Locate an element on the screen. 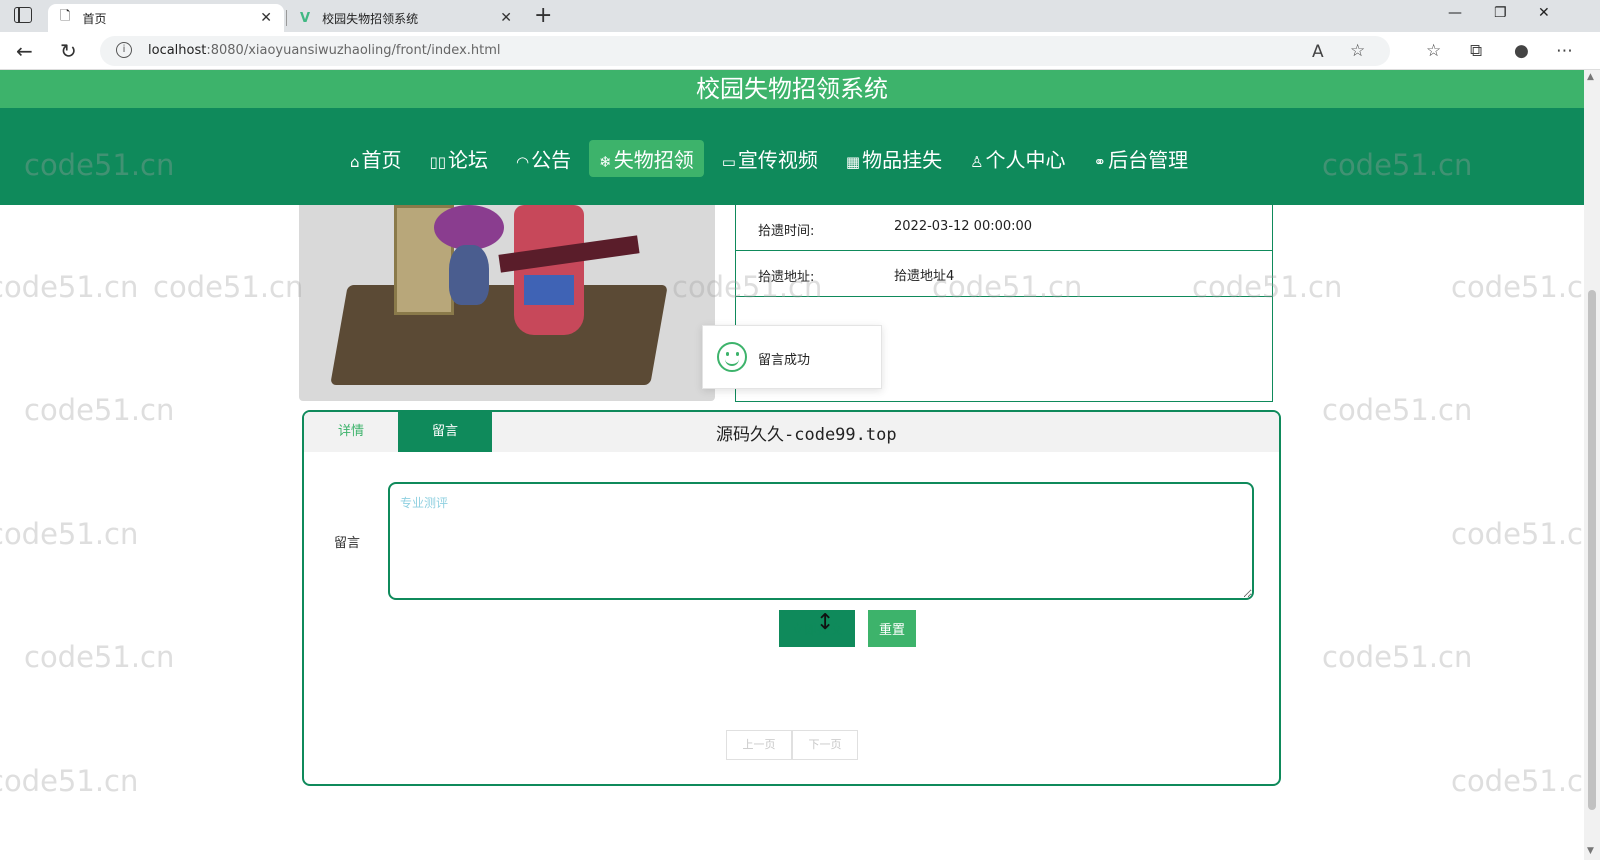 Image resolution: width=1600 pixels, height=860 pixels. site-title: 校园失物招领系统 is located at coordinates (792, 89).